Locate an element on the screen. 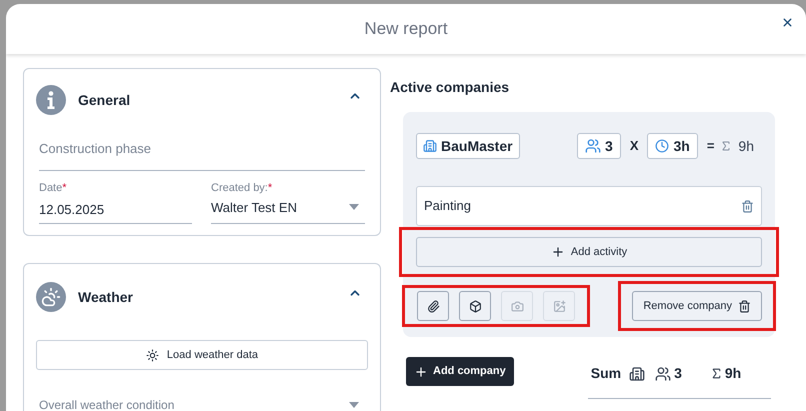  field-label: Created by:* is located at coordinates (242, 188).